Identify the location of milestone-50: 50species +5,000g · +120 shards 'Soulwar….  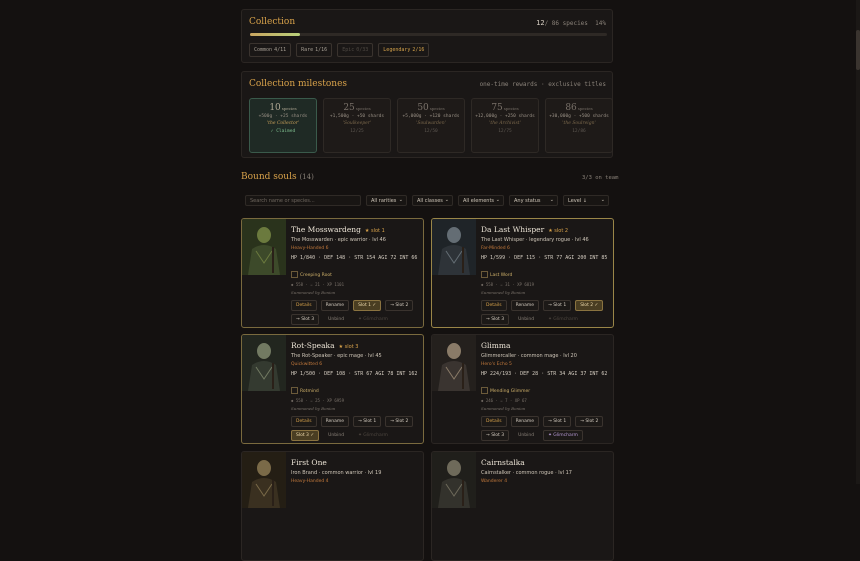
(431, 125).